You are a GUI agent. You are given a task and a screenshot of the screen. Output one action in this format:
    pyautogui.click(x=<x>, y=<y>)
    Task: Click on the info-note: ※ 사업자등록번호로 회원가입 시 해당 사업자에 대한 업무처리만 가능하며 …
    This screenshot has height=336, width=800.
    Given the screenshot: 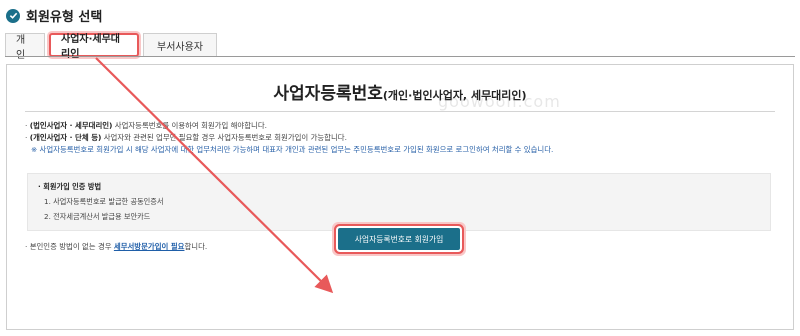 What is the action you would take?
    pyautogui.click(x=292, y=149)
    